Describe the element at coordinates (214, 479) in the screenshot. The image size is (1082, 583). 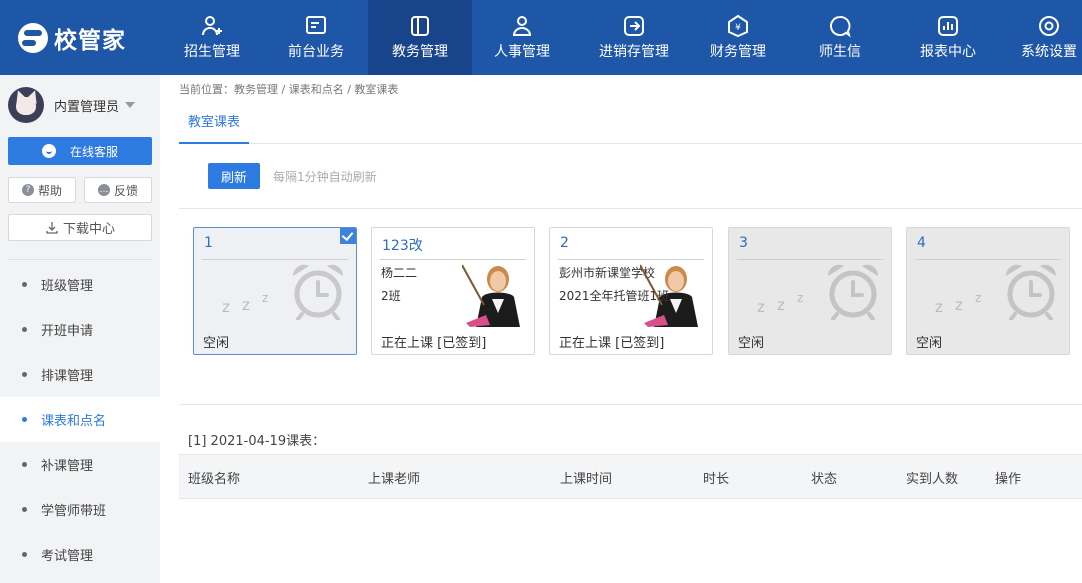
I see `column-class-name: 班级名称` at that location.